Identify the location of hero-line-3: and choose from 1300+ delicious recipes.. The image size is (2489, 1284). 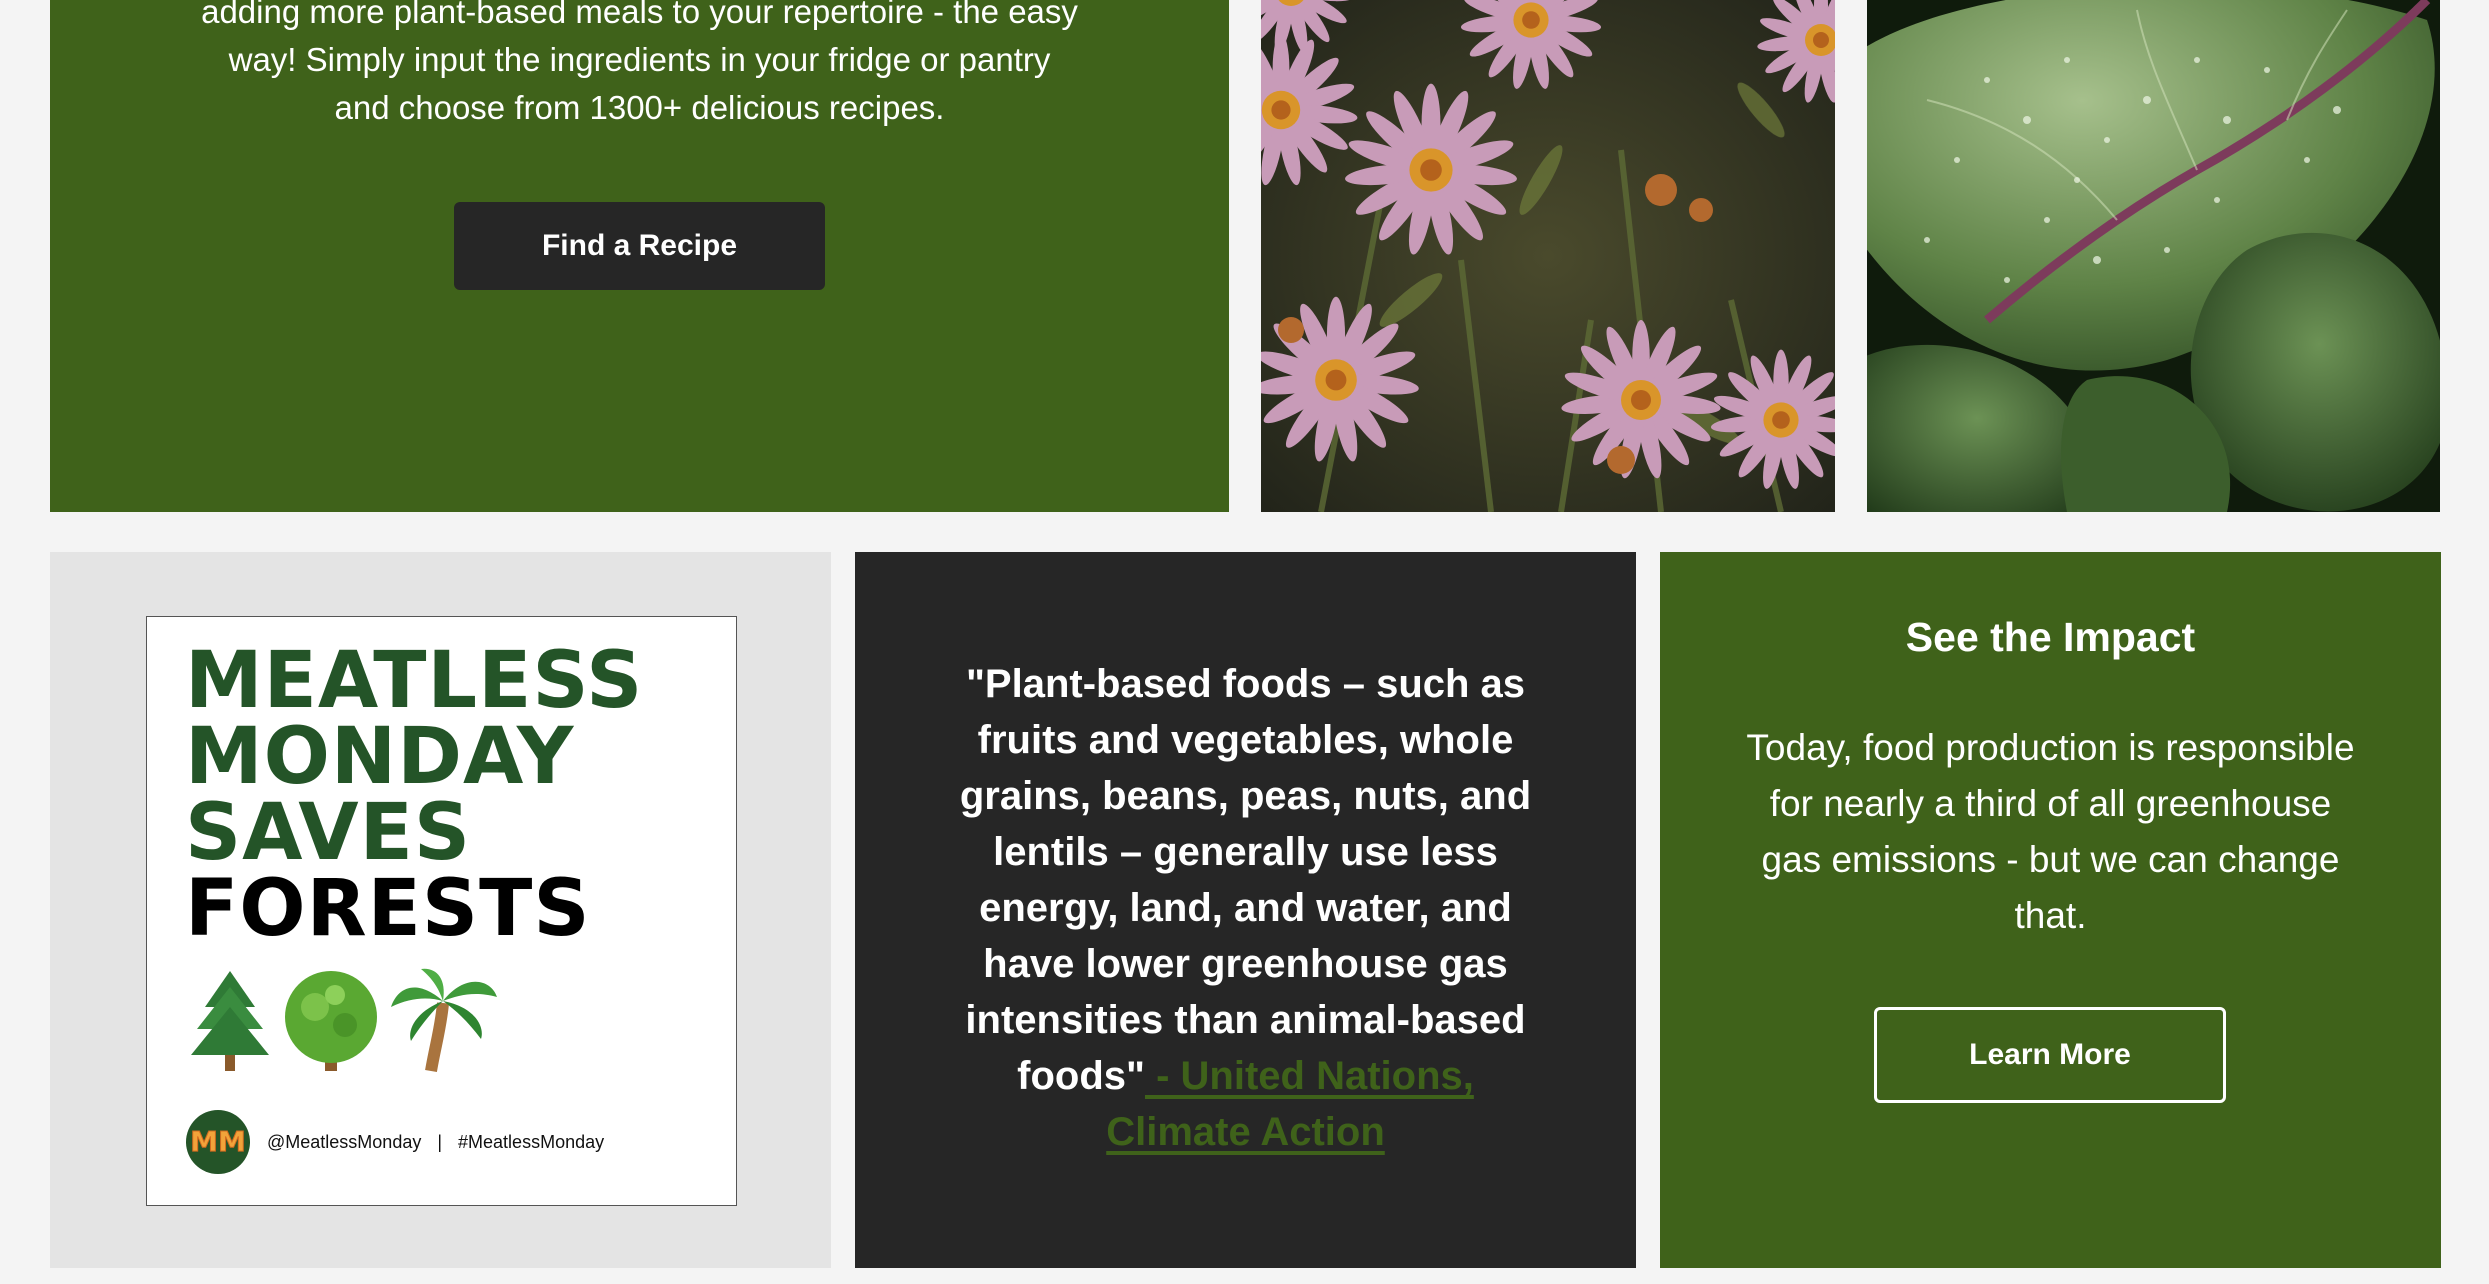
(639, 107).